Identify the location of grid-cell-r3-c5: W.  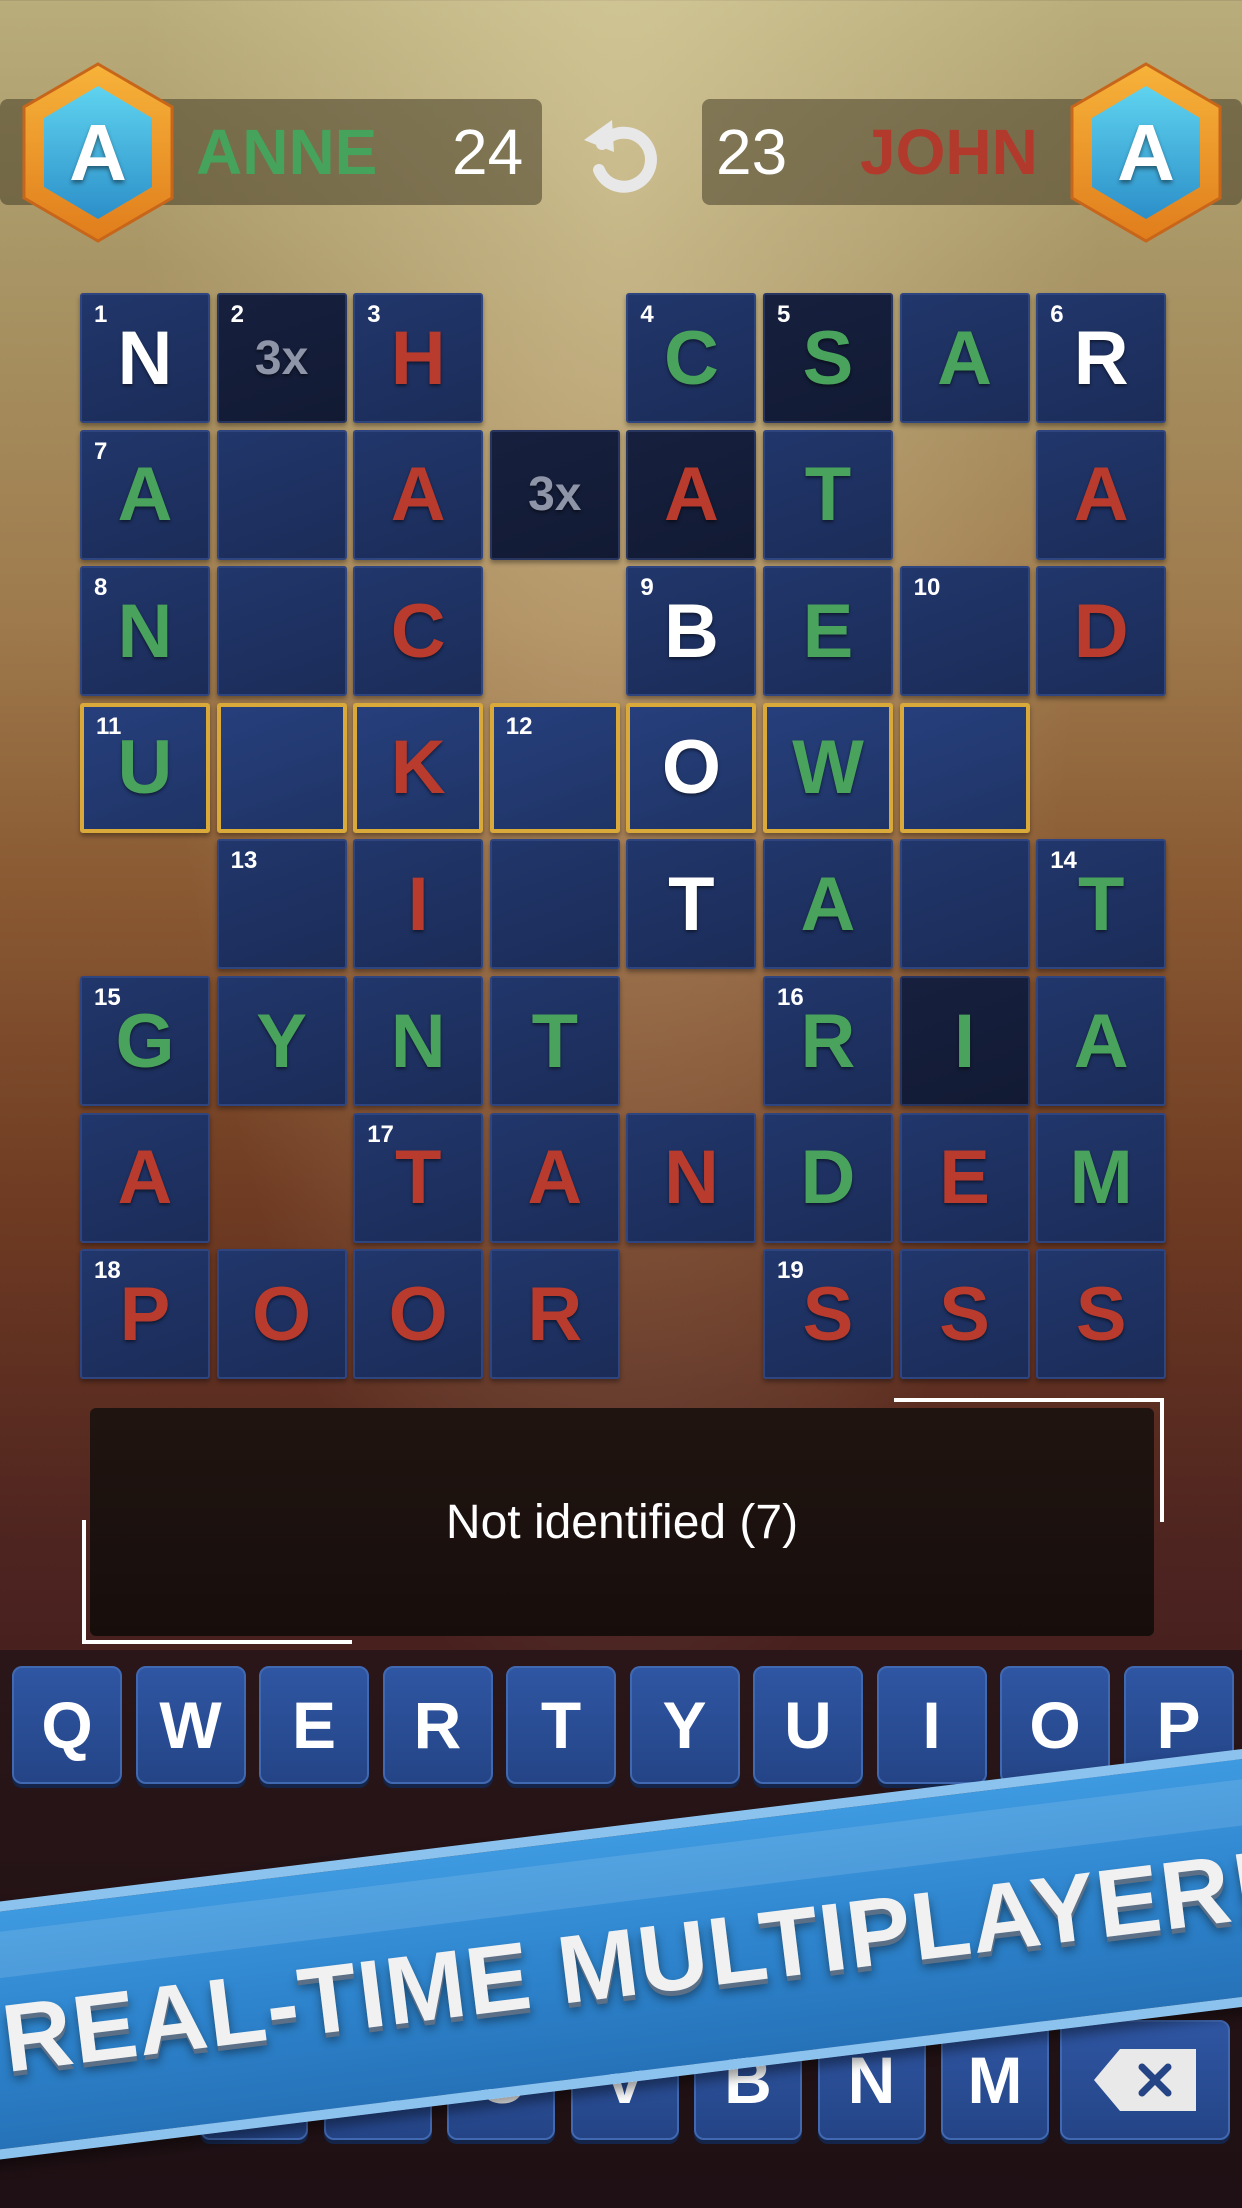
(828, 767).